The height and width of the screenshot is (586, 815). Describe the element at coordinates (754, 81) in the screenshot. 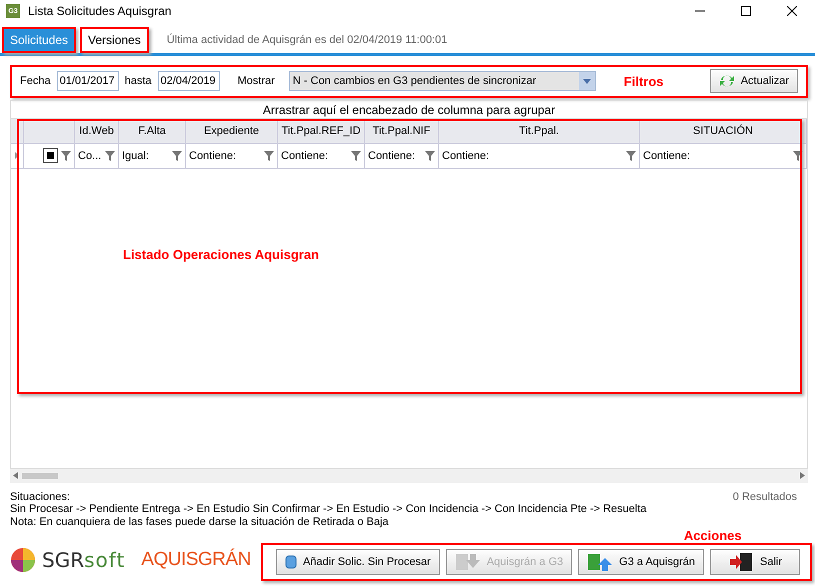

I see `refresh-button: Actualizar` at that location.